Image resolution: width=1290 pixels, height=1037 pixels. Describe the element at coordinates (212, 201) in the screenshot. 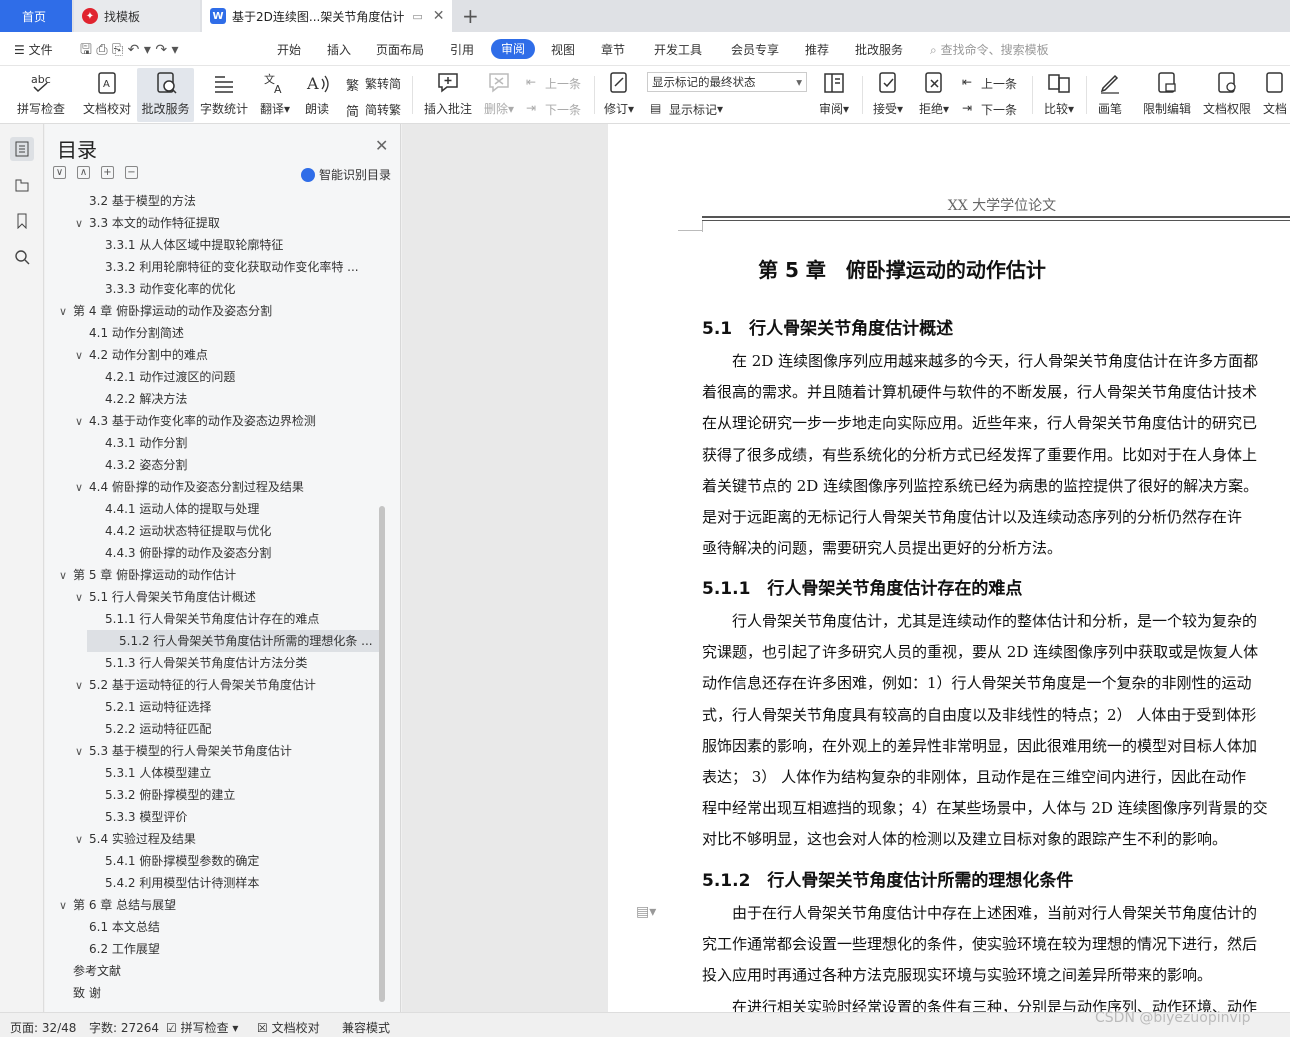

I see `toc-item: 3.2 基于模型的方法` at that location.